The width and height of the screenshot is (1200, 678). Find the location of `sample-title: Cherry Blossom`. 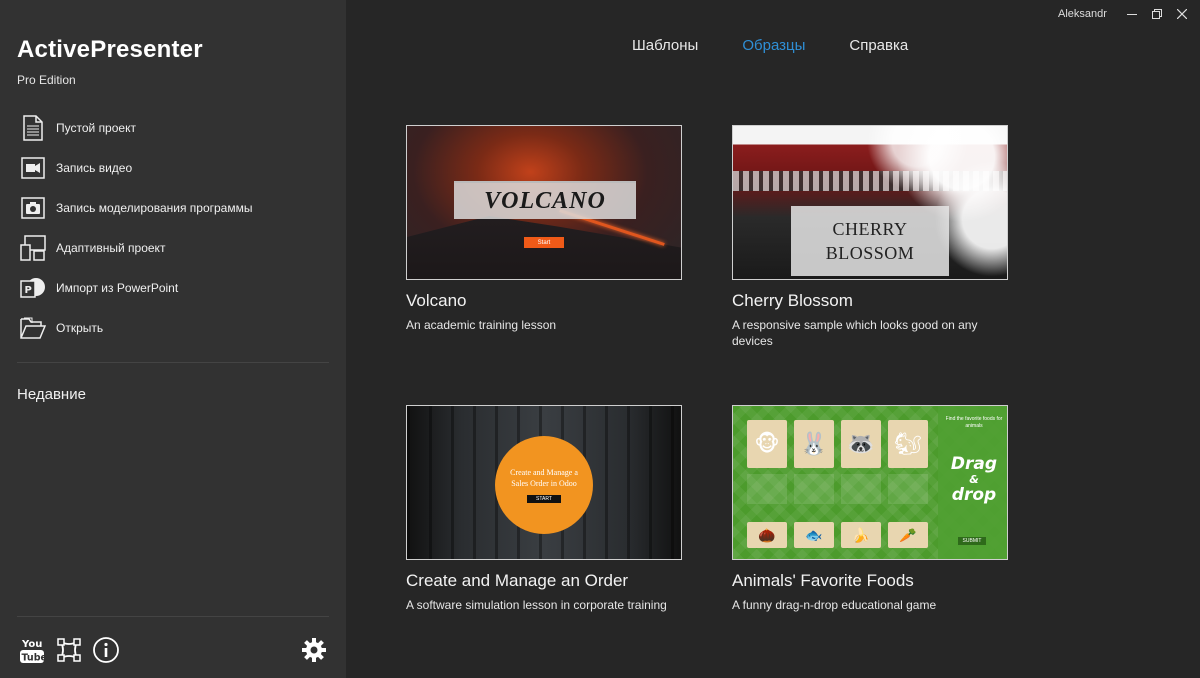

sample-title: Cherry Blossom is located at coordinates (870, 301).